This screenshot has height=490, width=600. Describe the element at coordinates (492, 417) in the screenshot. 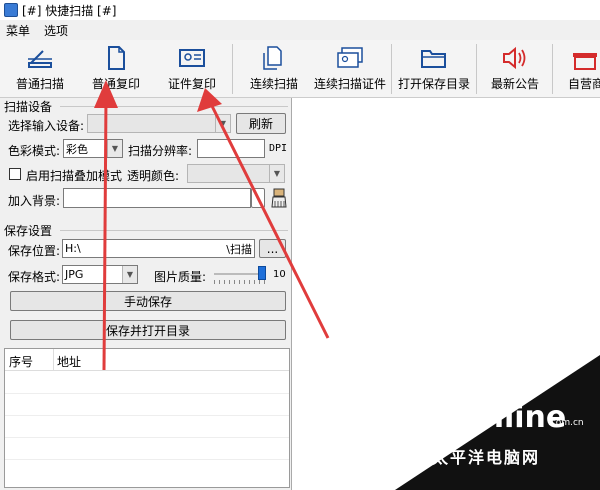

I see `watermark-brand: PConline` at that location.